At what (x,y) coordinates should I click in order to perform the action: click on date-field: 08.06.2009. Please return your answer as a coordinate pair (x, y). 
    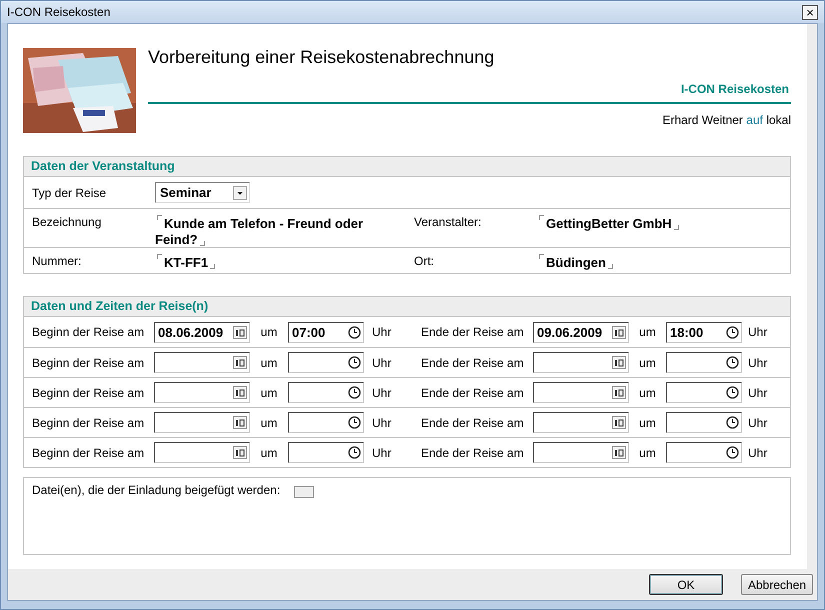
    Looking at the image, I should click on (202, 332).